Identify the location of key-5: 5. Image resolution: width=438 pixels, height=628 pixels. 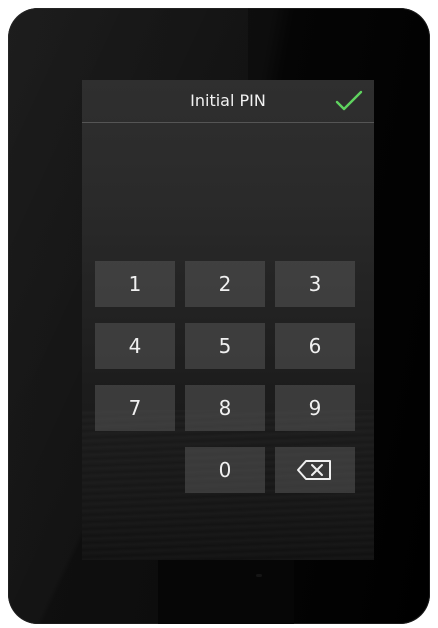
(225, 346).